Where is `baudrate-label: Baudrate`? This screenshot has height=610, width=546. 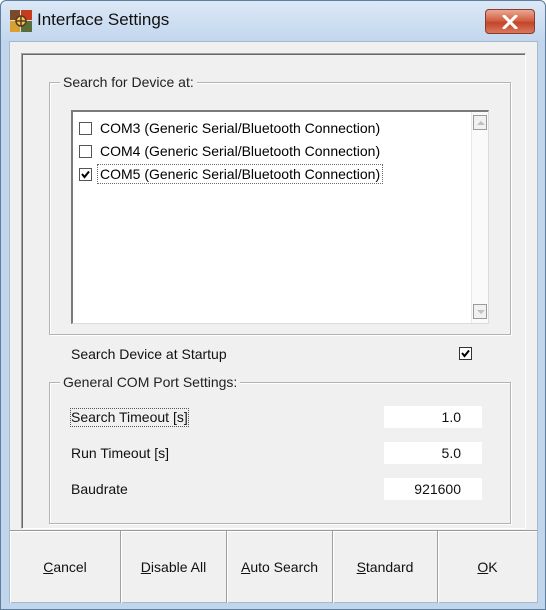
baudrate-label: Baudrate is located at coordinates (99, 489).